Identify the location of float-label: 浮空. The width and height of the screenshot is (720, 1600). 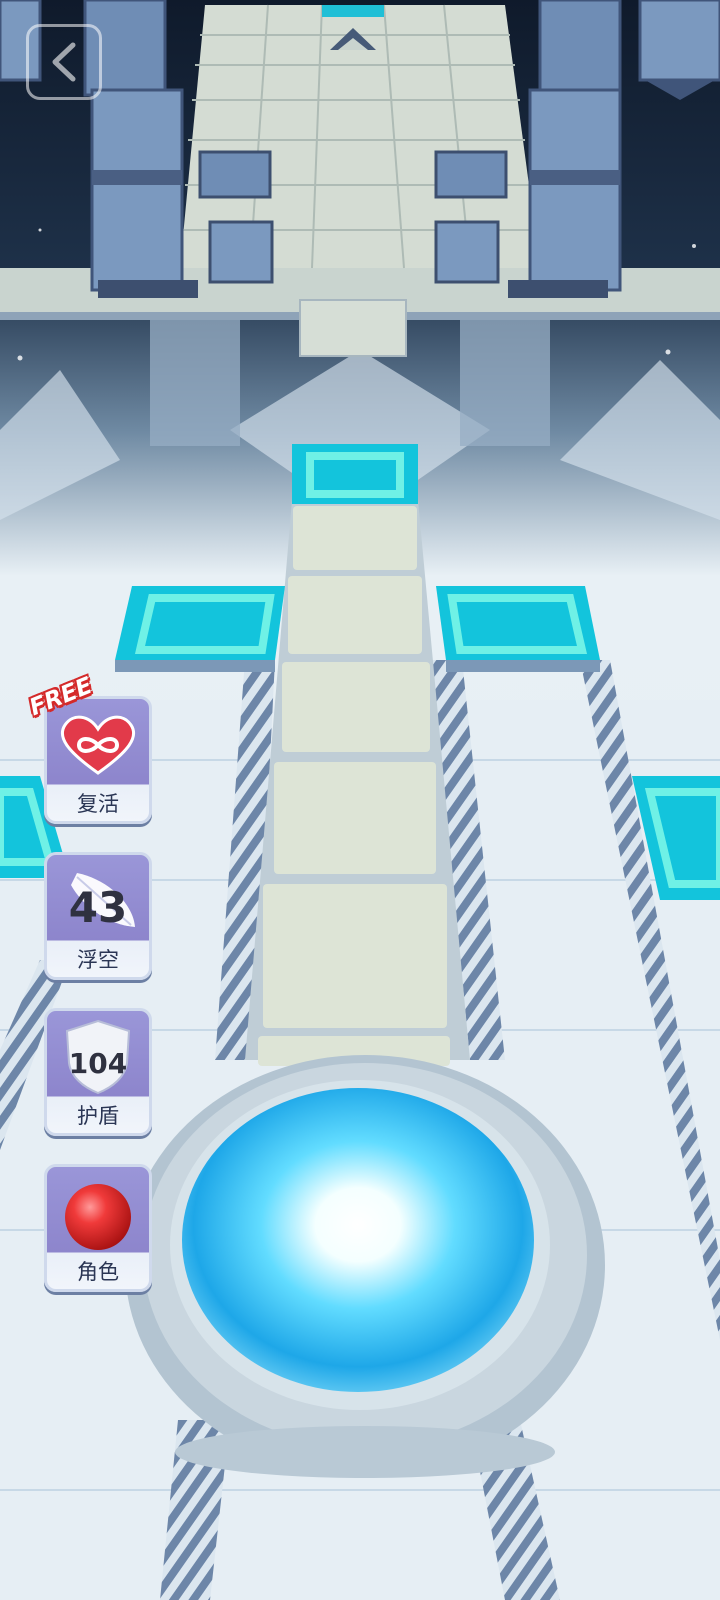
(98, 960).